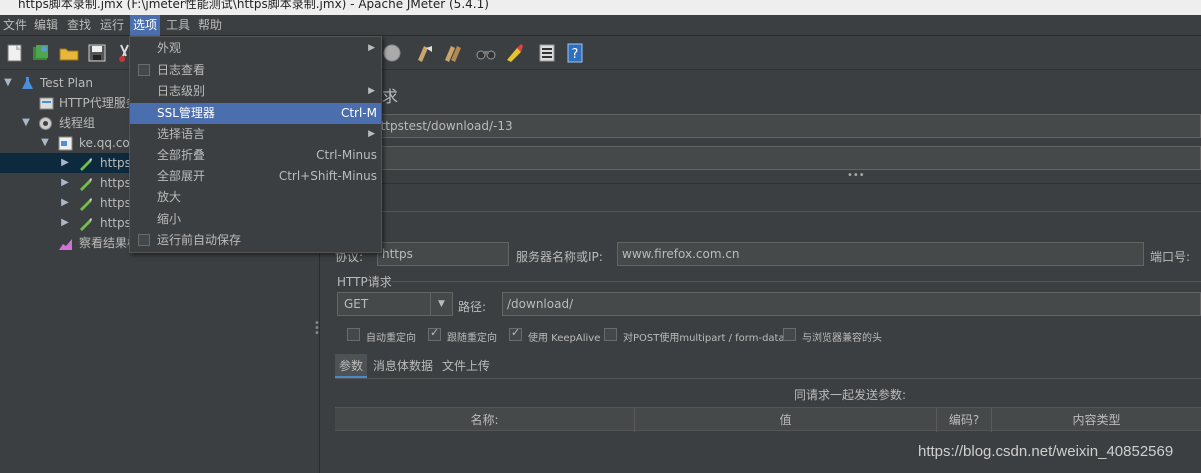  Describe the element at coordinates (317, 329) in the screenshot. I see `drag-handle-icon: • • •` at that location.